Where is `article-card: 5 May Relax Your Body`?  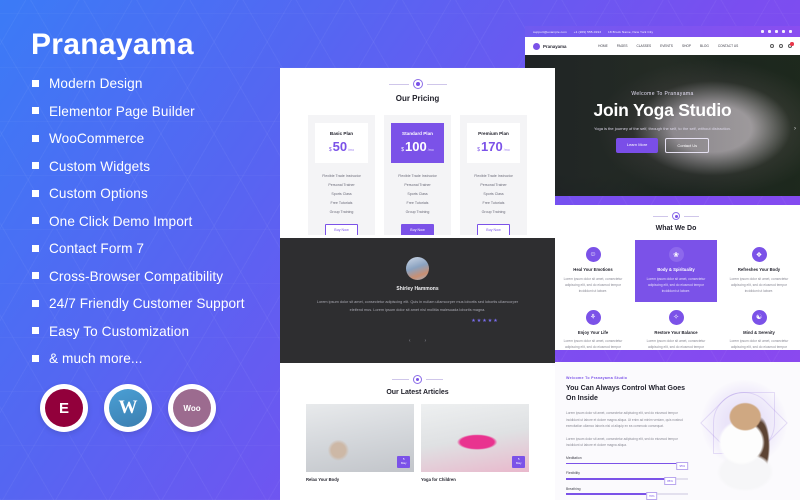
article-card: 5 May Relax Your Body is located at coordinates (360, 443).